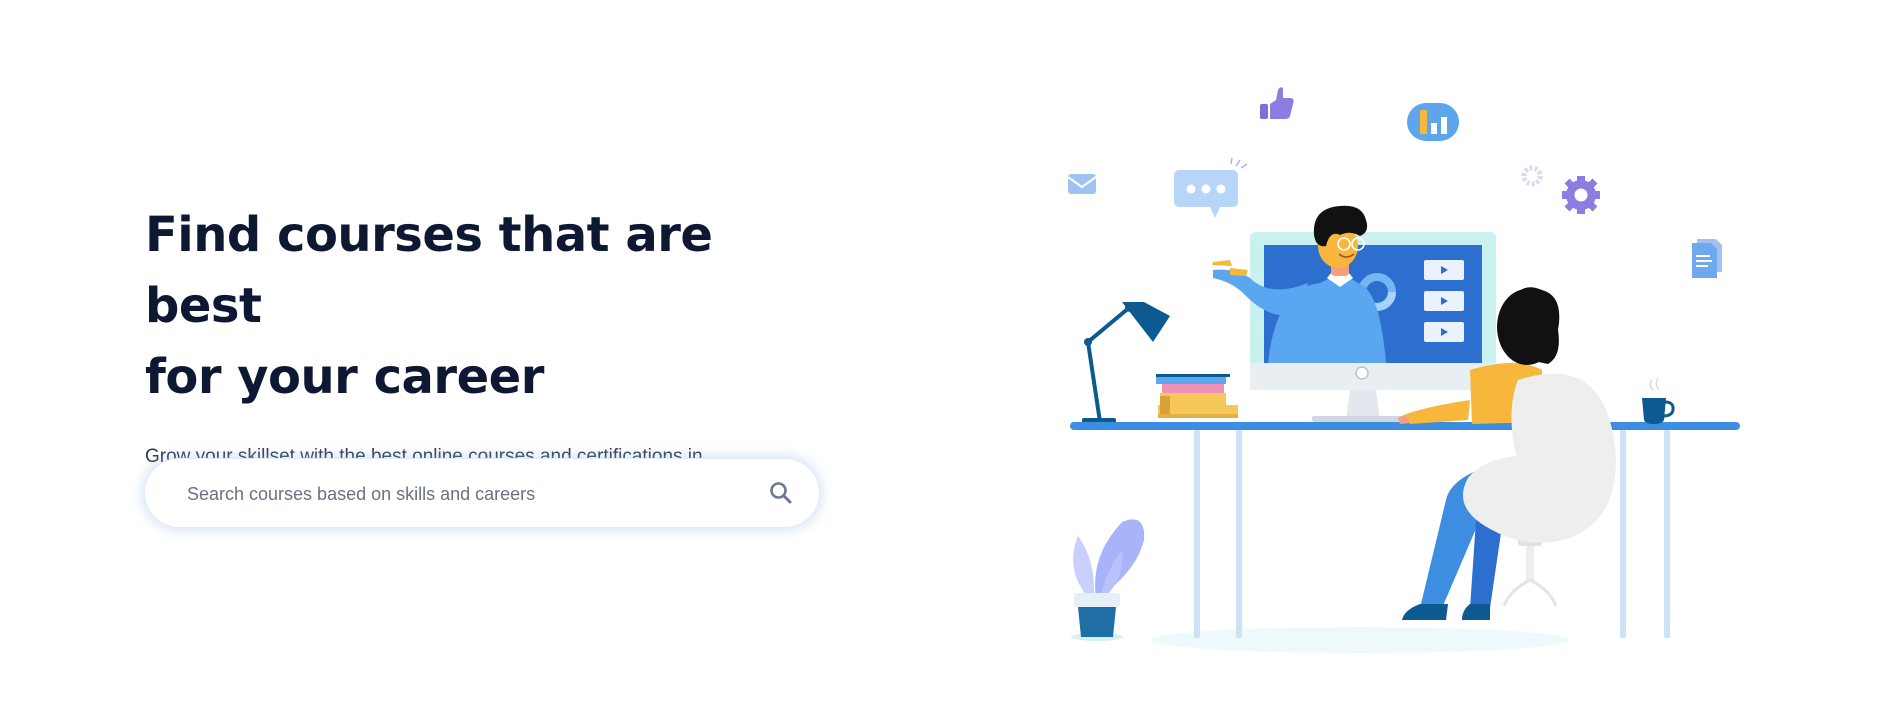 This screenshot has width=1881, height=720. Describe the element at coordinates (1126, 363) in the screenshot. I see `desk-lamp-icon` at that location.